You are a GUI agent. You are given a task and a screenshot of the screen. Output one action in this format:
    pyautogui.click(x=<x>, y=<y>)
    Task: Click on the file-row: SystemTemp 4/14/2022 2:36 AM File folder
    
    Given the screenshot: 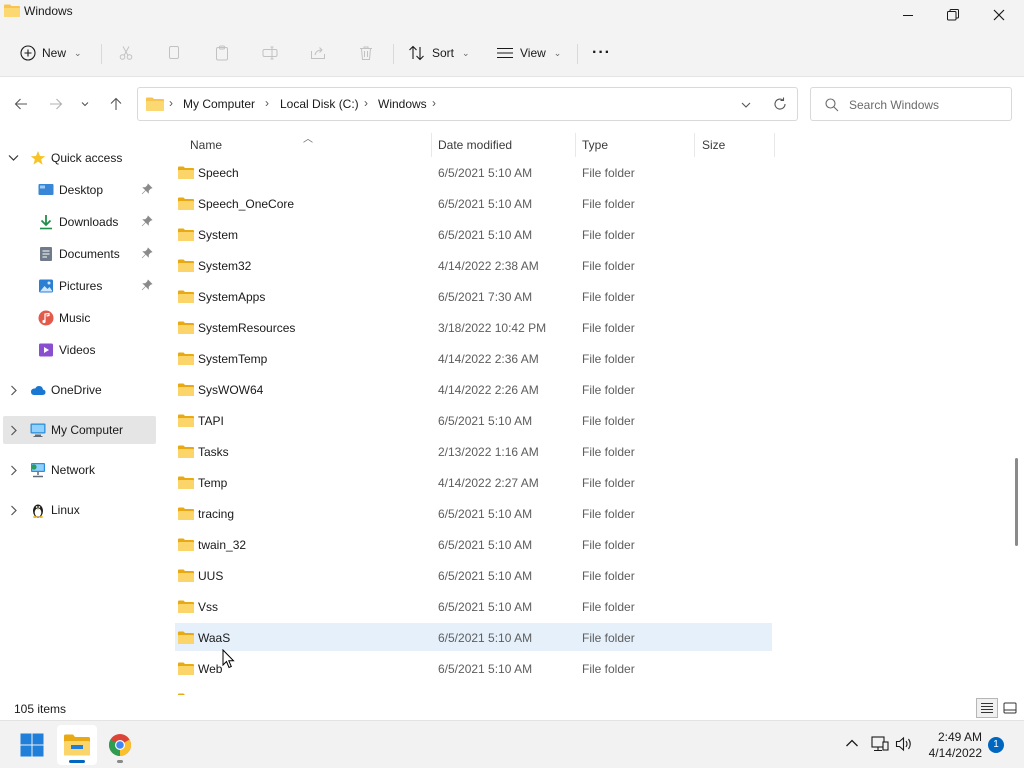 What is the action you would take?
    pyautogui.click(x=473, y=358)
    